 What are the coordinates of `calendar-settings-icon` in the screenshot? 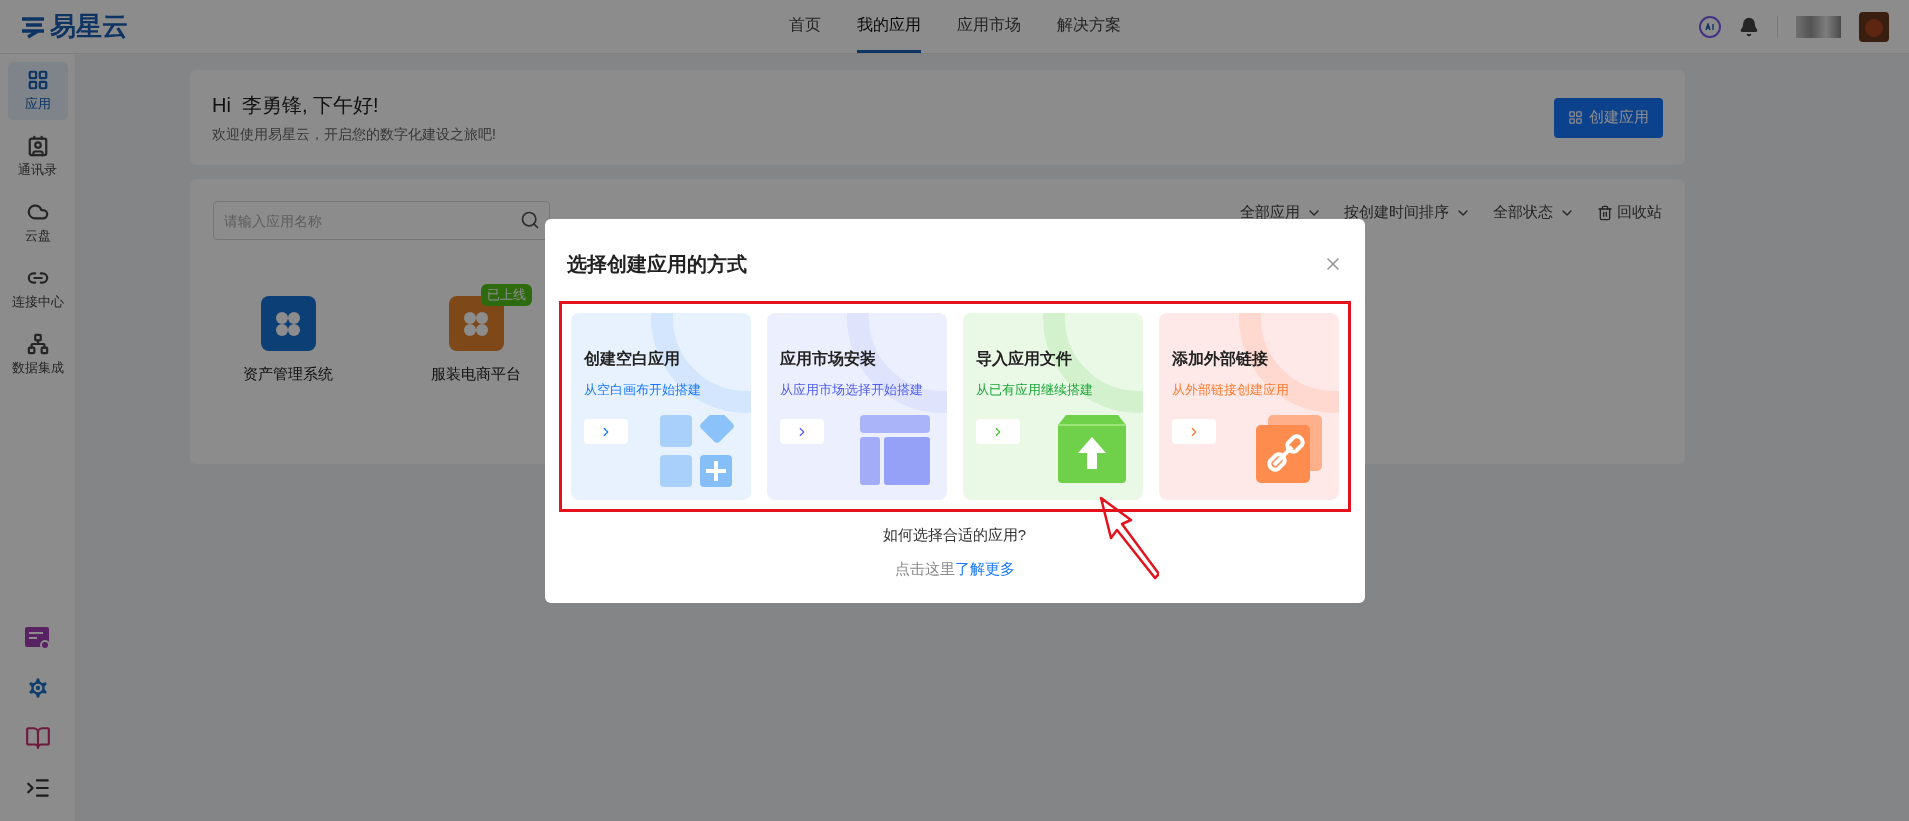 It's located at (37, 639).